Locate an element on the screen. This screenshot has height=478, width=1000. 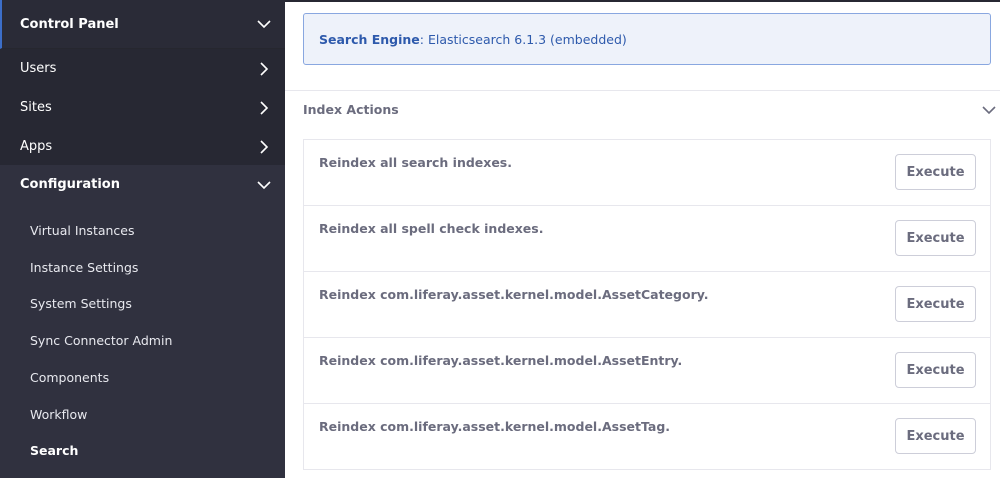
sidebar-subitem-search: Search is located at coordinates (54, 450).